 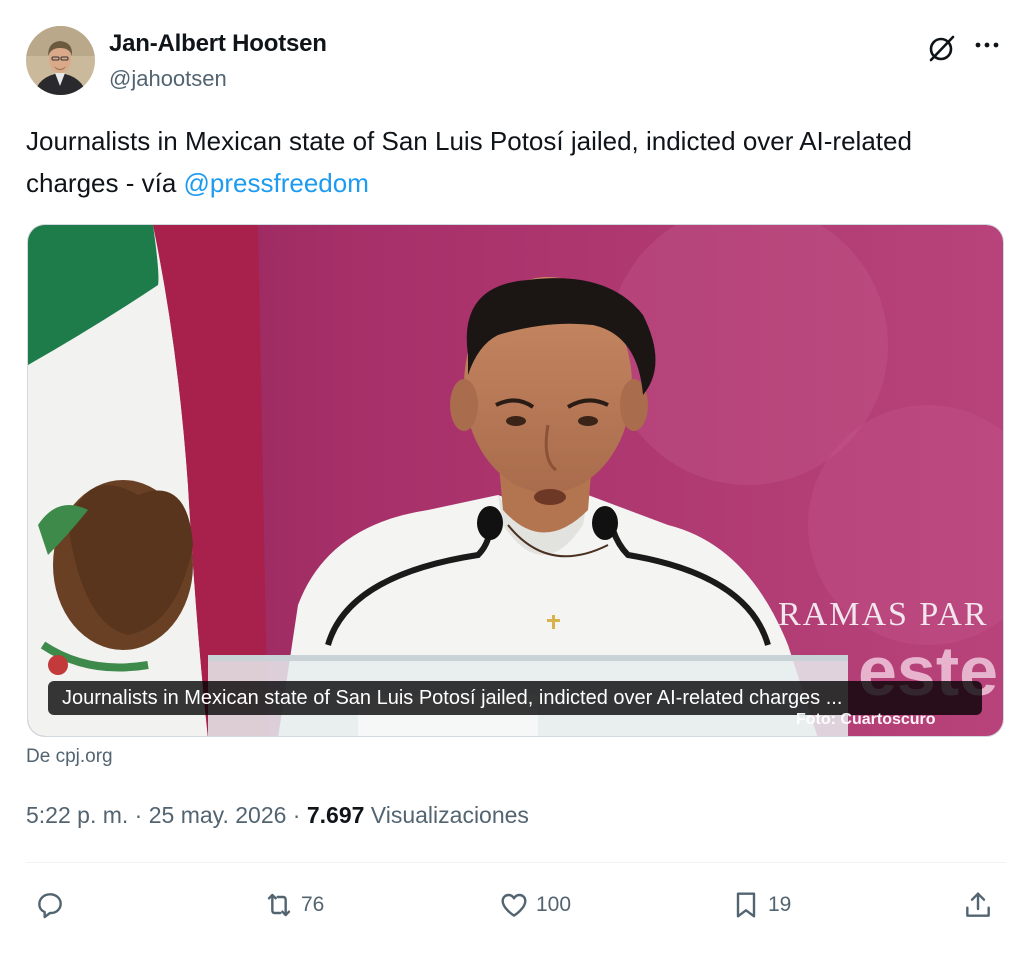 I want to click on heart-icon, so click(x=514, y=905).